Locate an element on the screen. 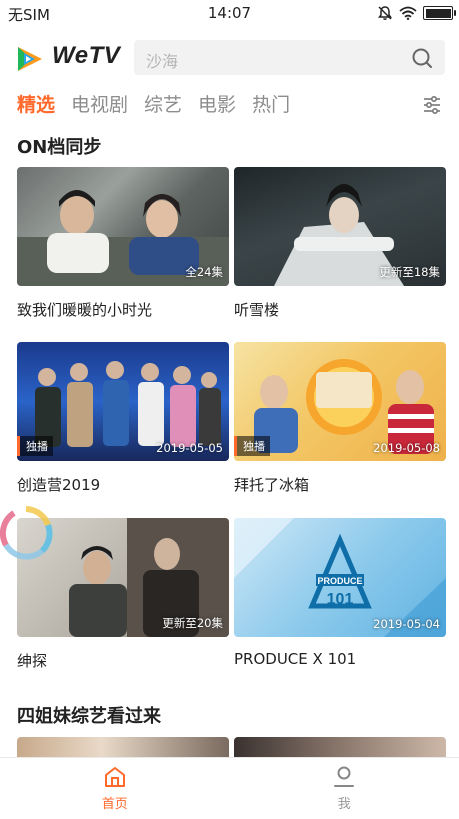 The image size is (459, 819). video-title: 致我们暖暖的小时光 is located at coordinates (123, 309).